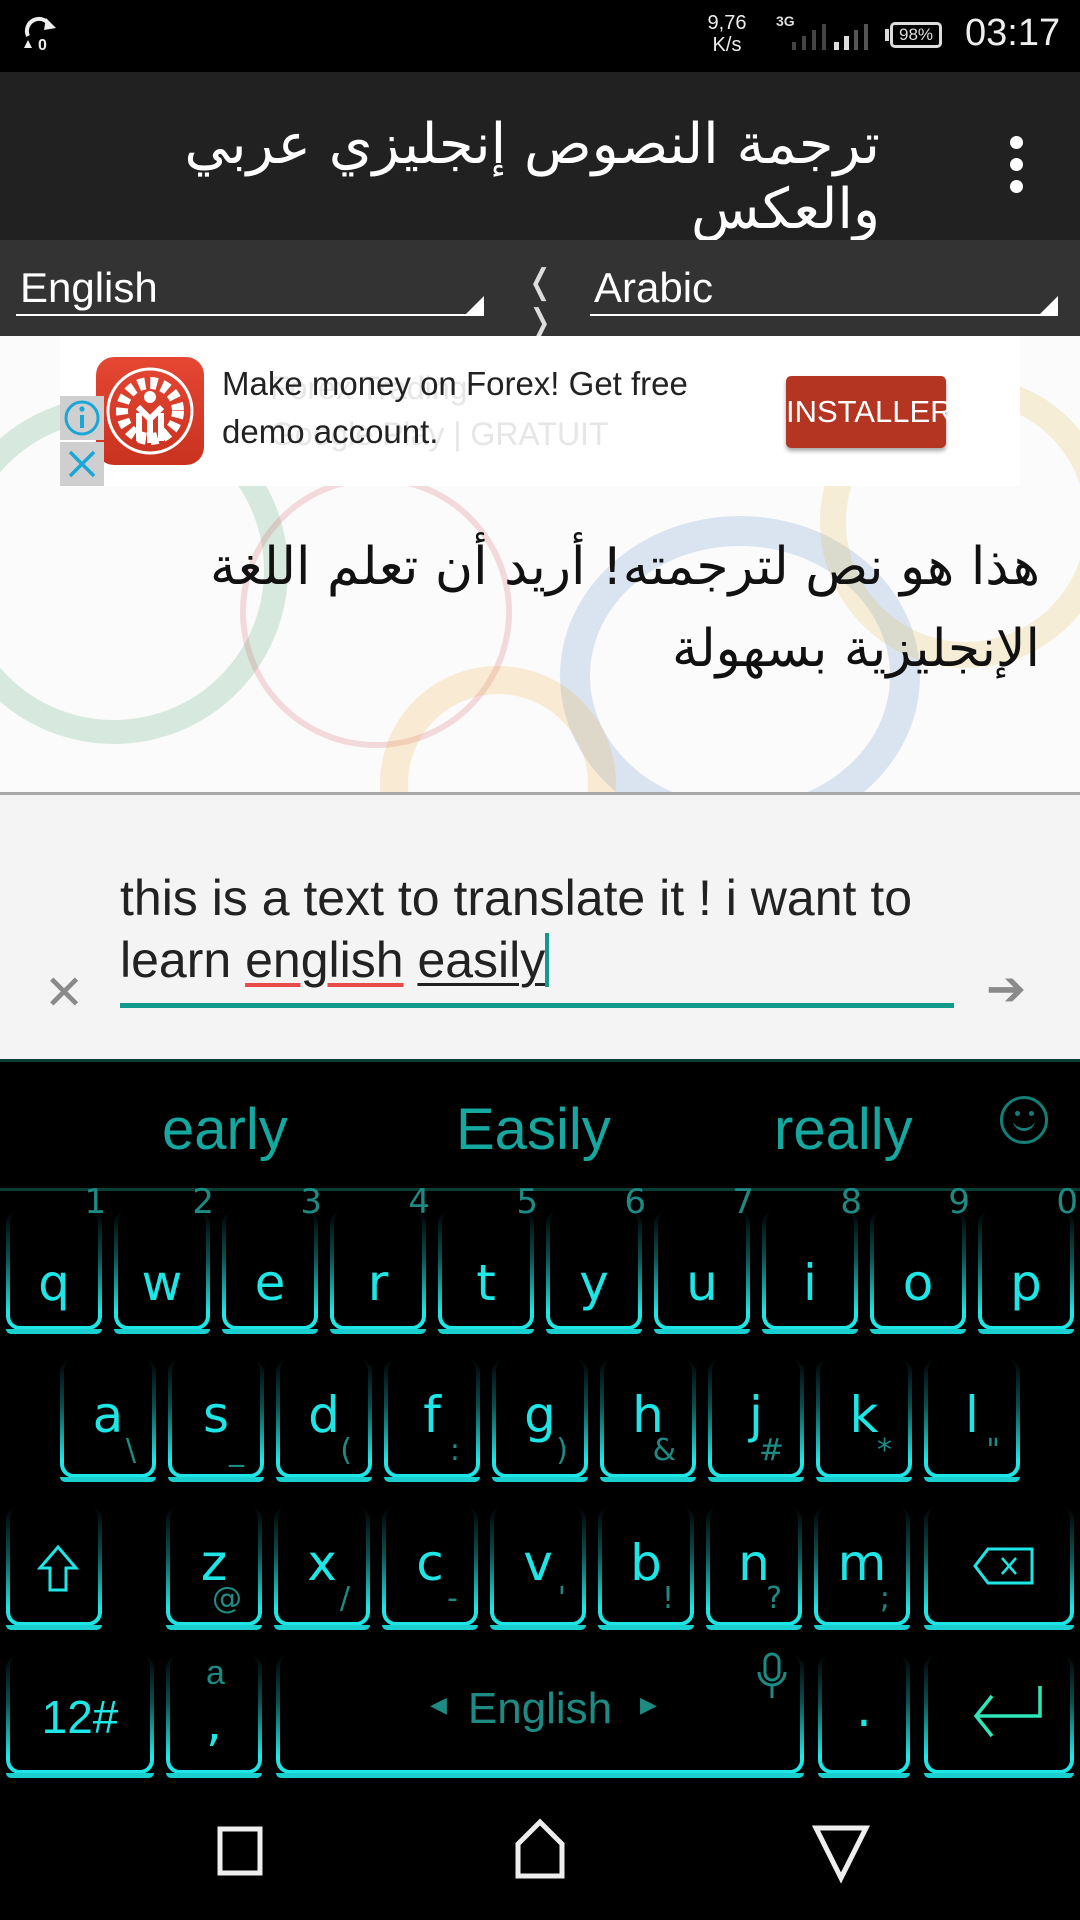 The image size is (1080, 1920). Describe the element at coordinates (562, 1450) in the screenshot. I see `key-symbol-hint: )` at that location.